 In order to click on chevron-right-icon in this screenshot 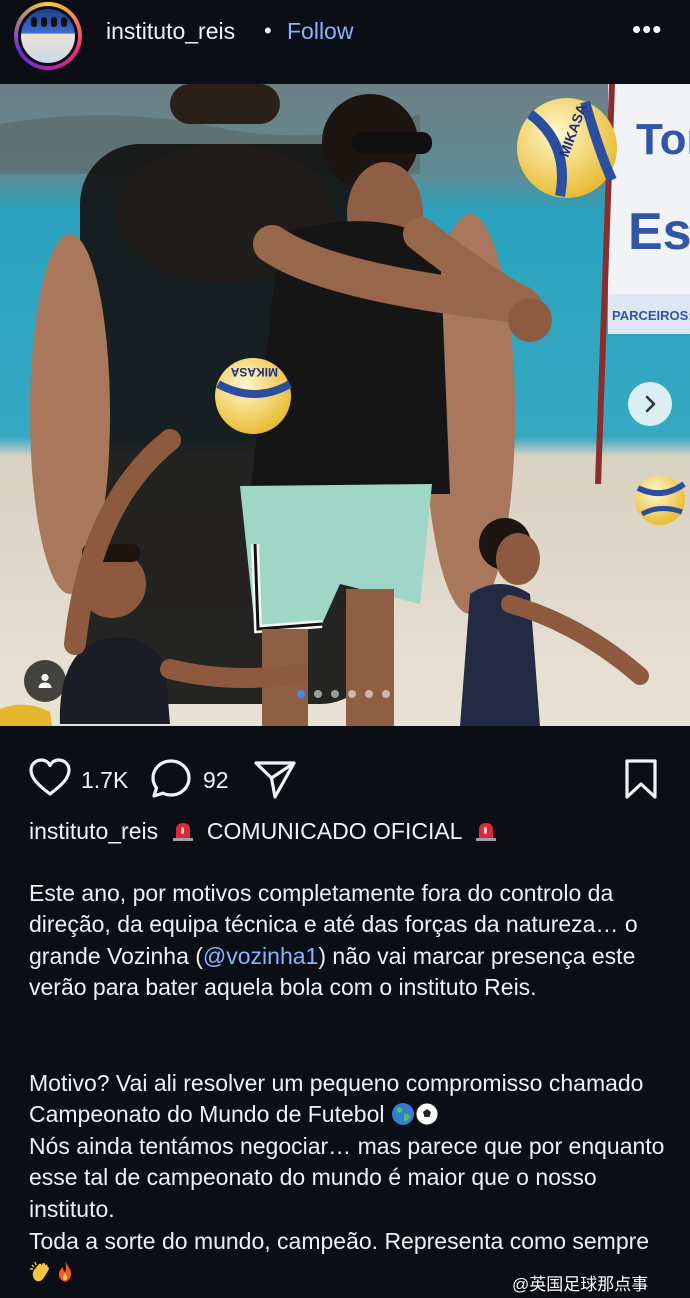, I will do `click(650, 404)`.